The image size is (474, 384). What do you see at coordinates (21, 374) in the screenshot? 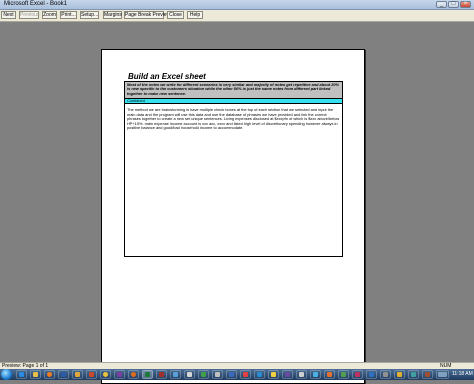
I see `ie-icon` at bounding box center [21, 374].